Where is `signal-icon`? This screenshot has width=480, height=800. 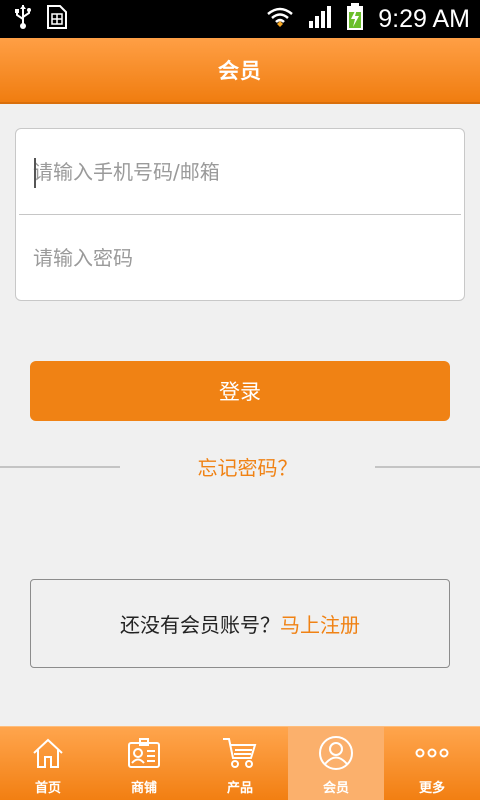 signal-icon is located at coordinates (320, 19).